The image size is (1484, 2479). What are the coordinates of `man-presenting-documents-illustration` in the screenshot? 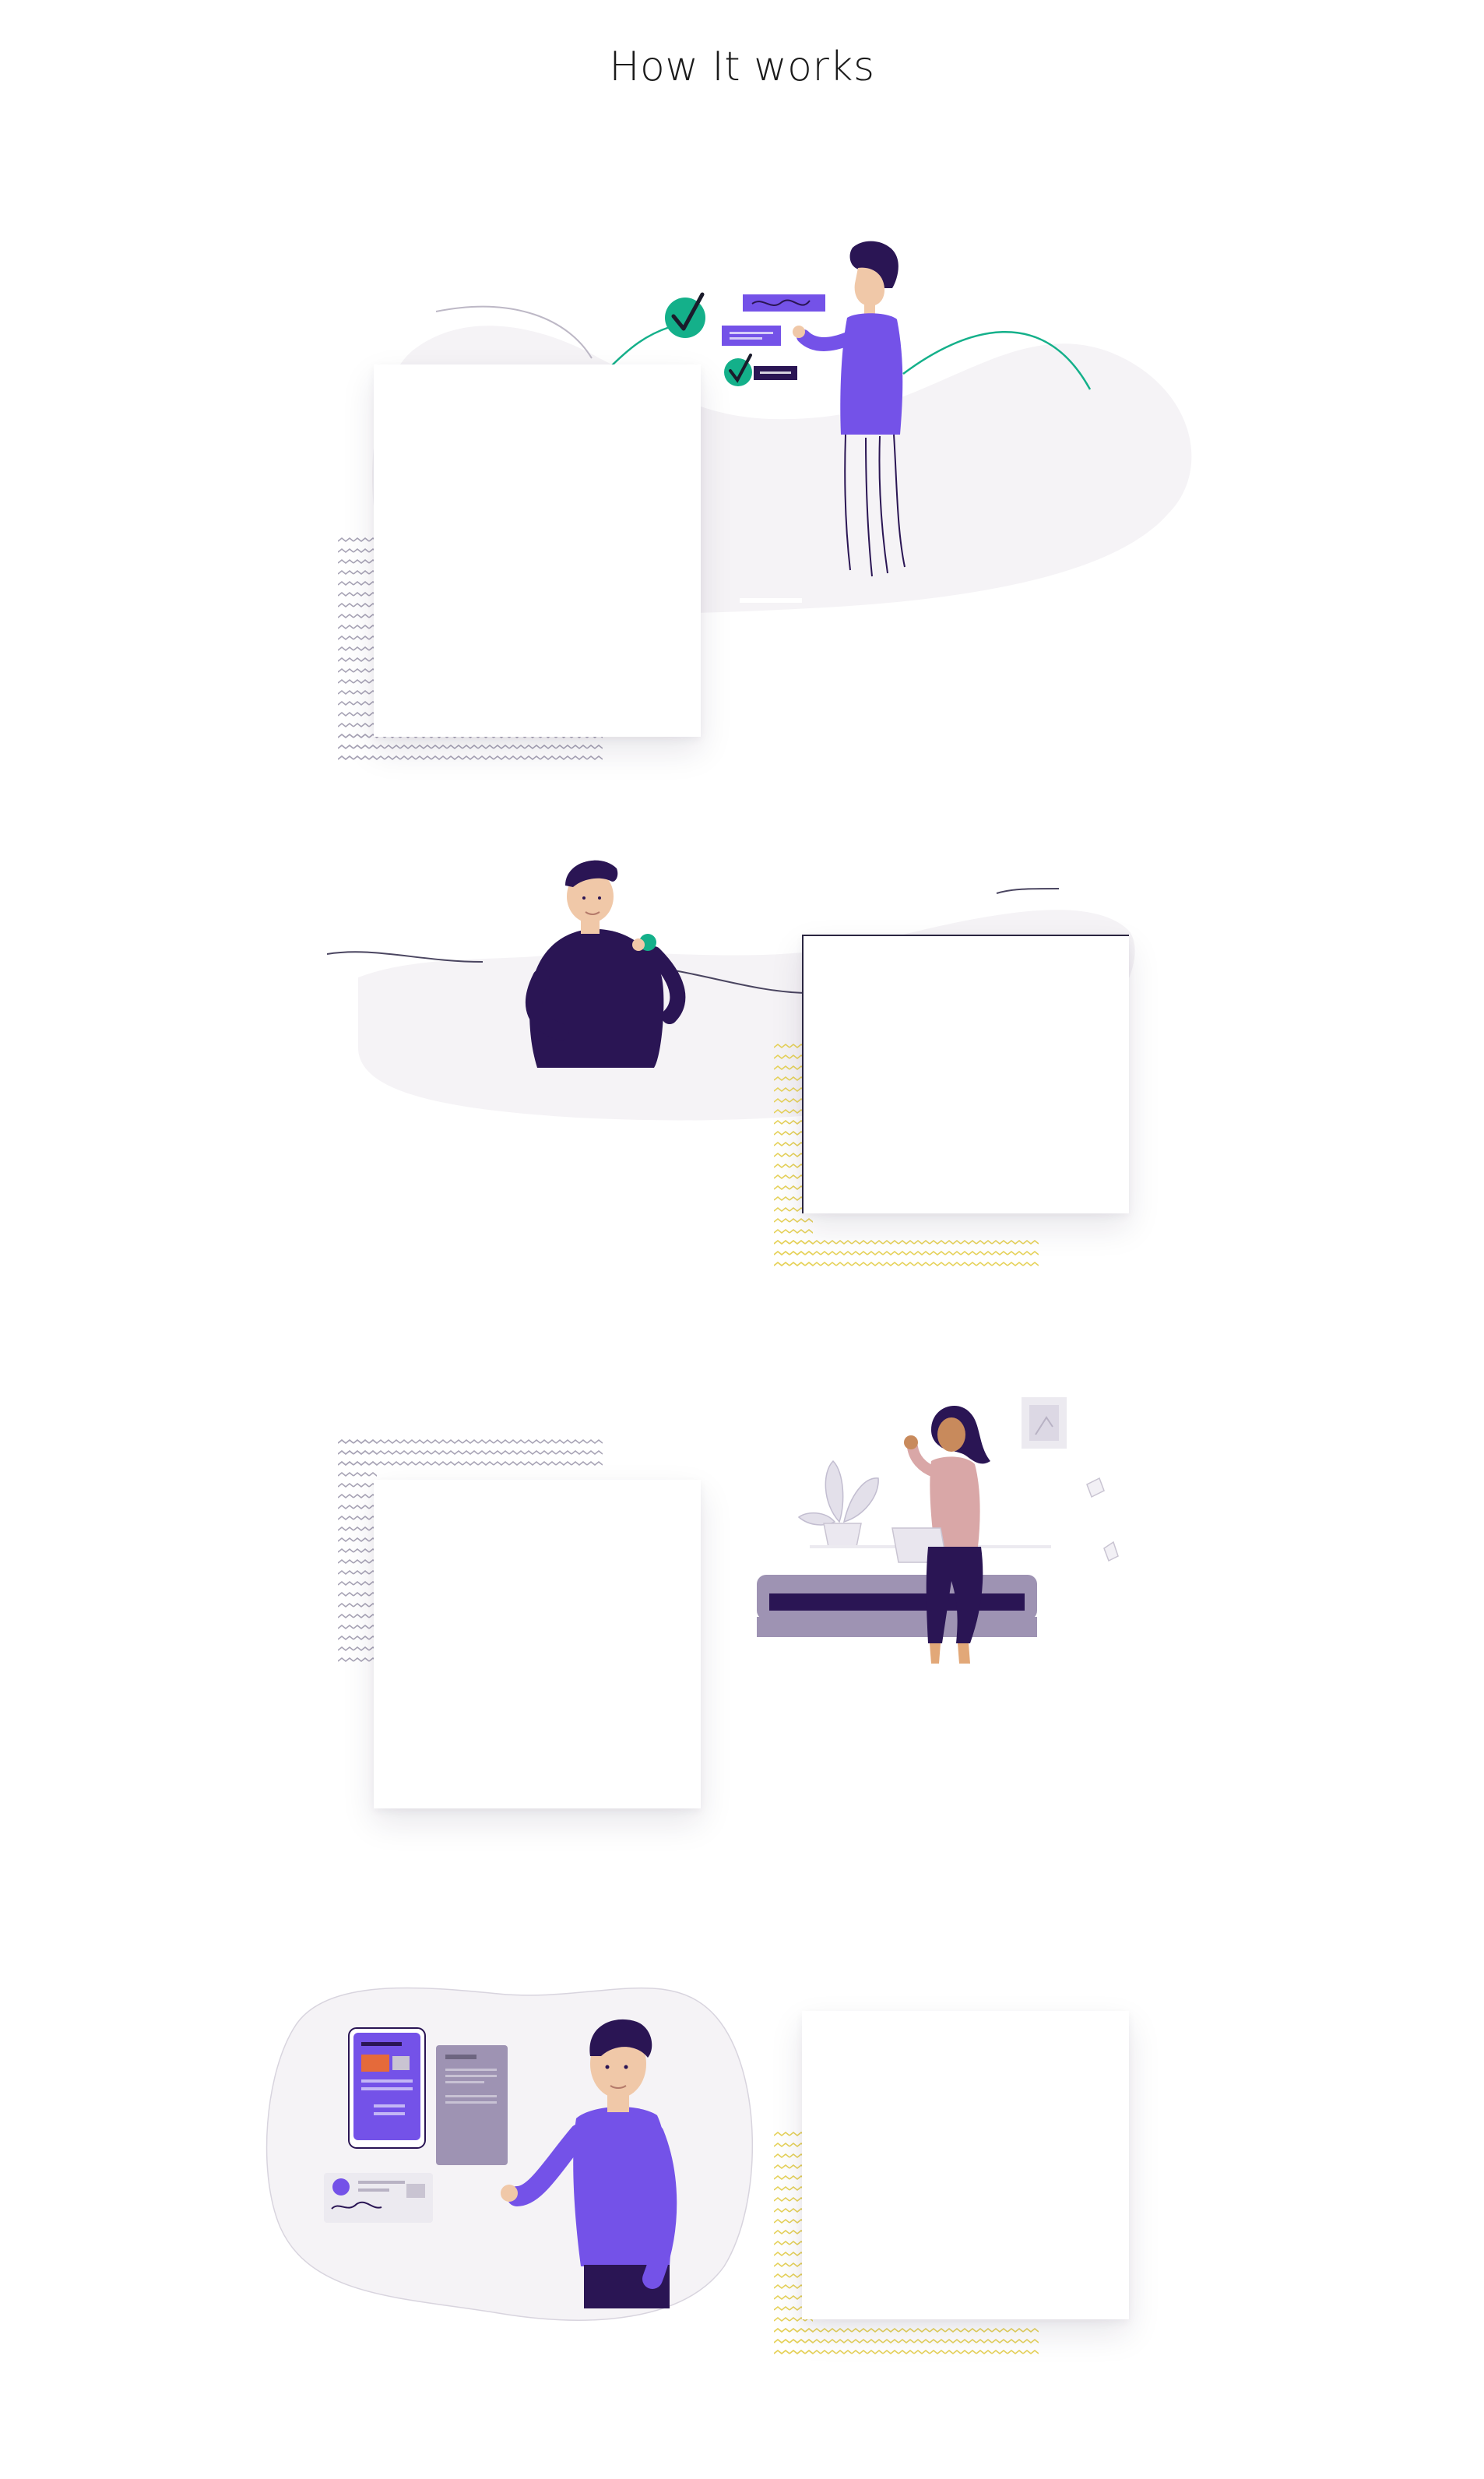 It's located at (514, 2153).